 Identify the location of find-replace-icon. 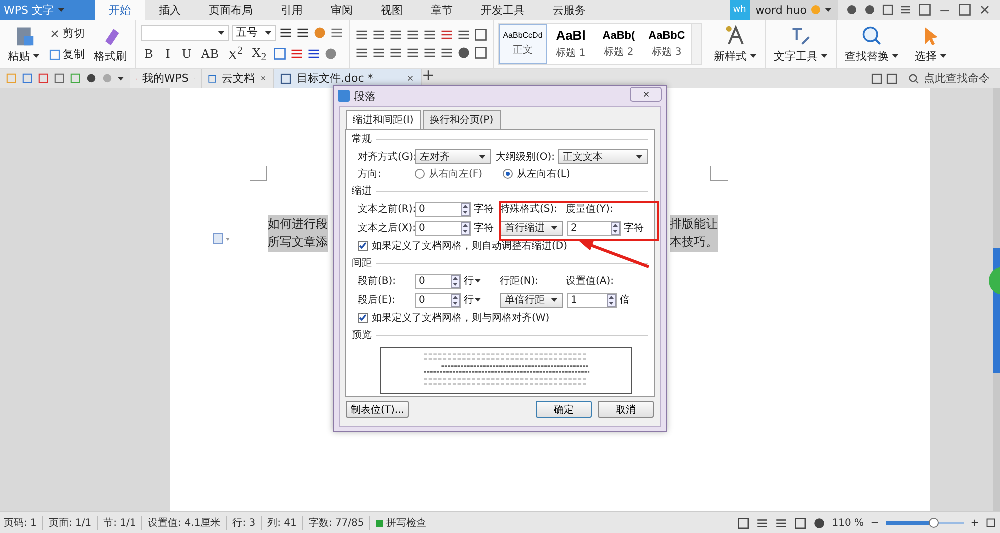
(872, 35).